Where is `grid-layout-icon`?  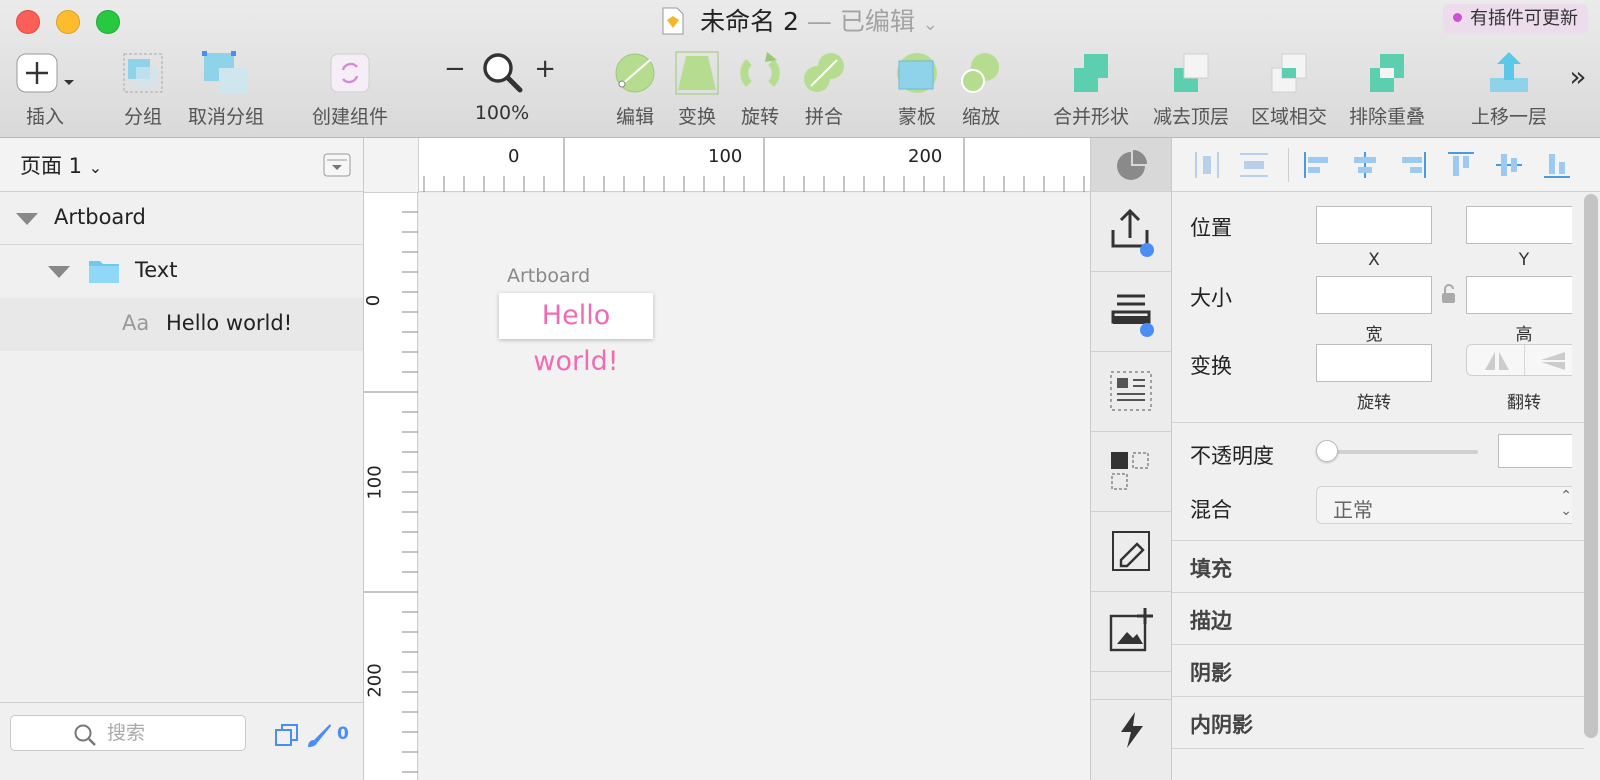
grid-layout-icon is located at coordinates (1130, 471).